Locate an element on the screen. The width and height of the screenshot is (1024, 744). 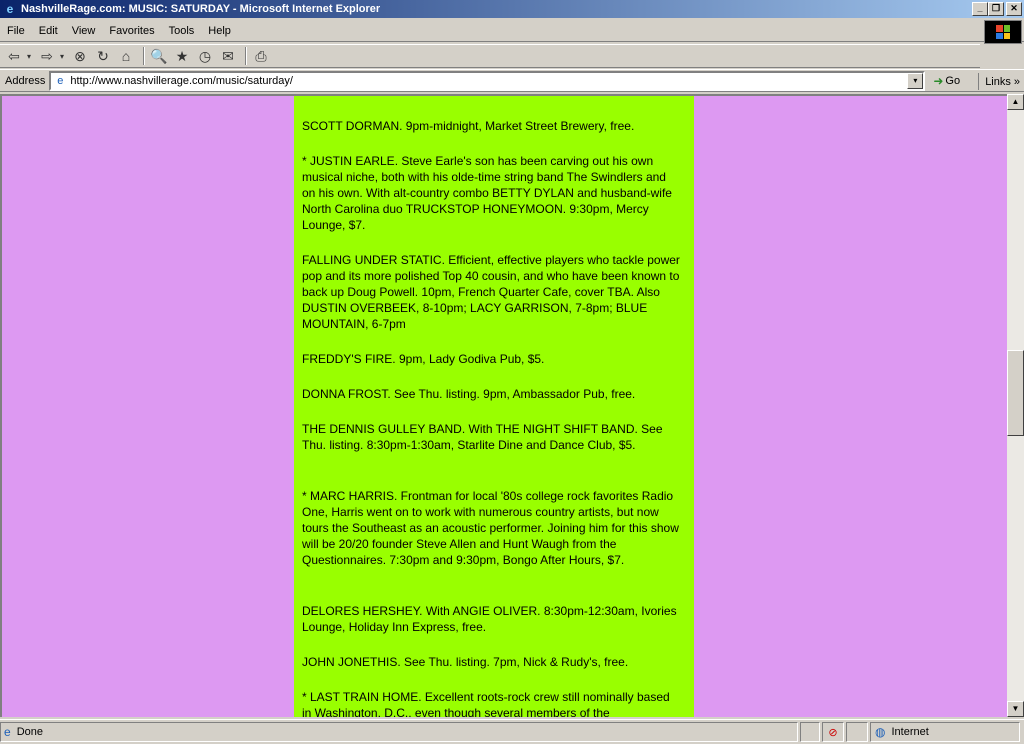
scrollbar-thumb is located at coordinates (1015, 393).